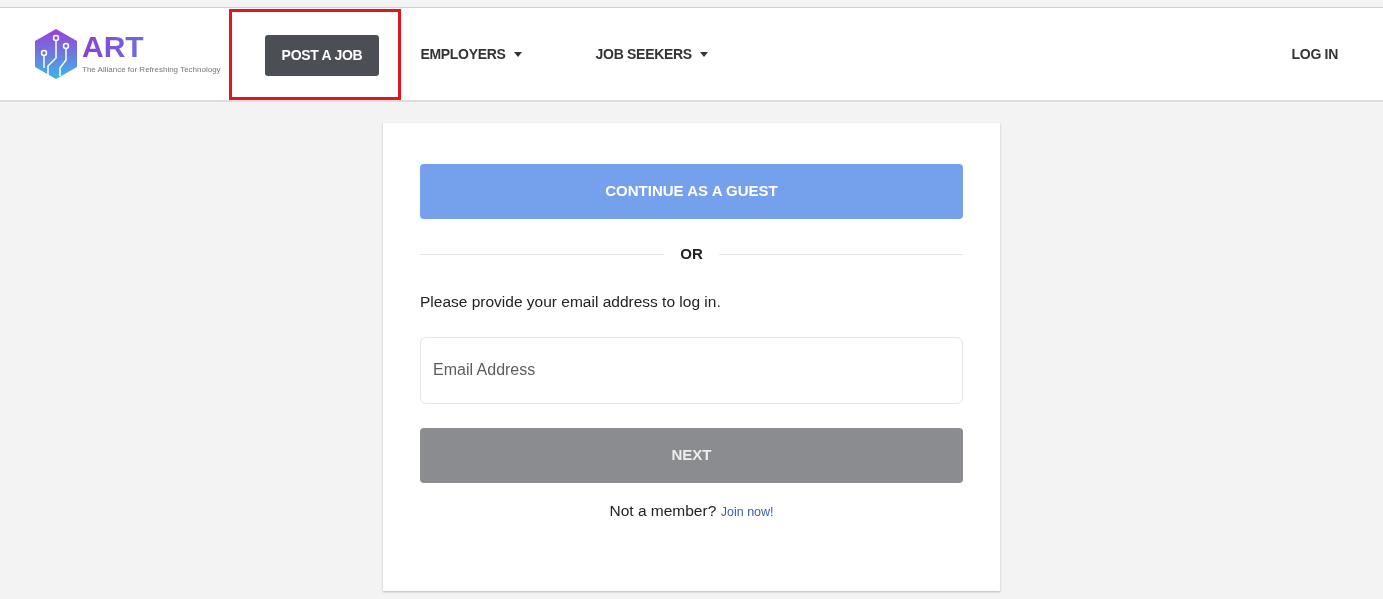  Describe the element at coordinates (663, 510) in the screenshot. I see `signup-text: Not a member?` at that location.